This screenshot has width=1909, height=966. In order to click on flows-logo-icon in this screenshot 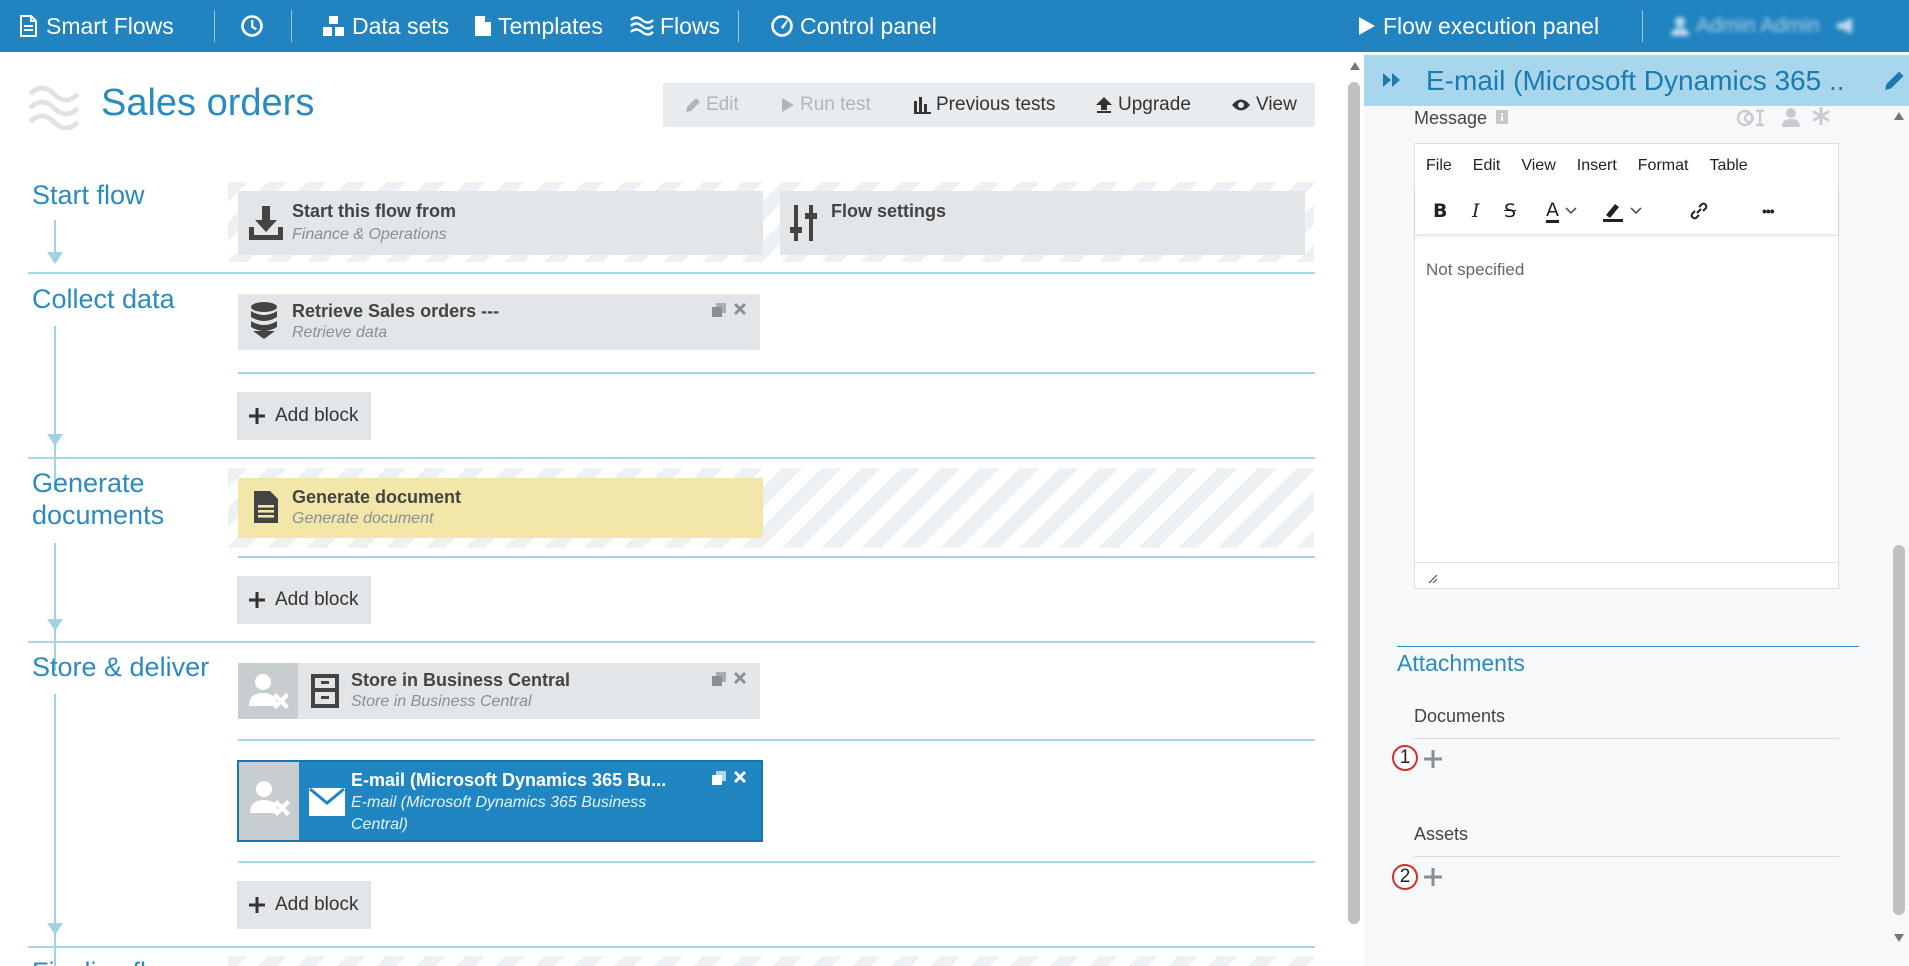, I will do `click(54, 107)`.